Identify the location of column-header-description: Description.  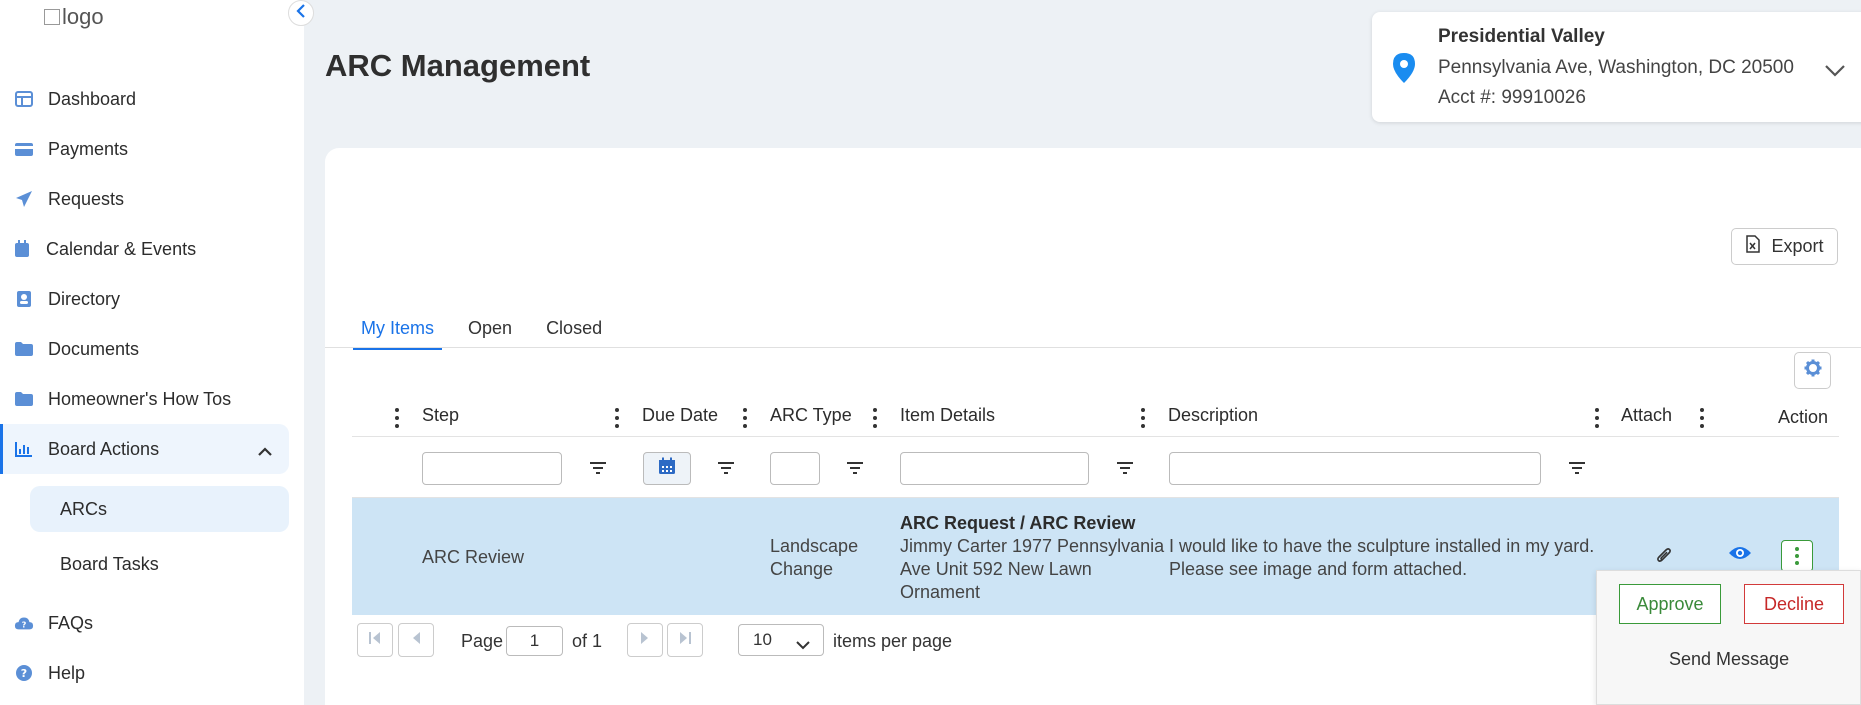
(1213, 415).